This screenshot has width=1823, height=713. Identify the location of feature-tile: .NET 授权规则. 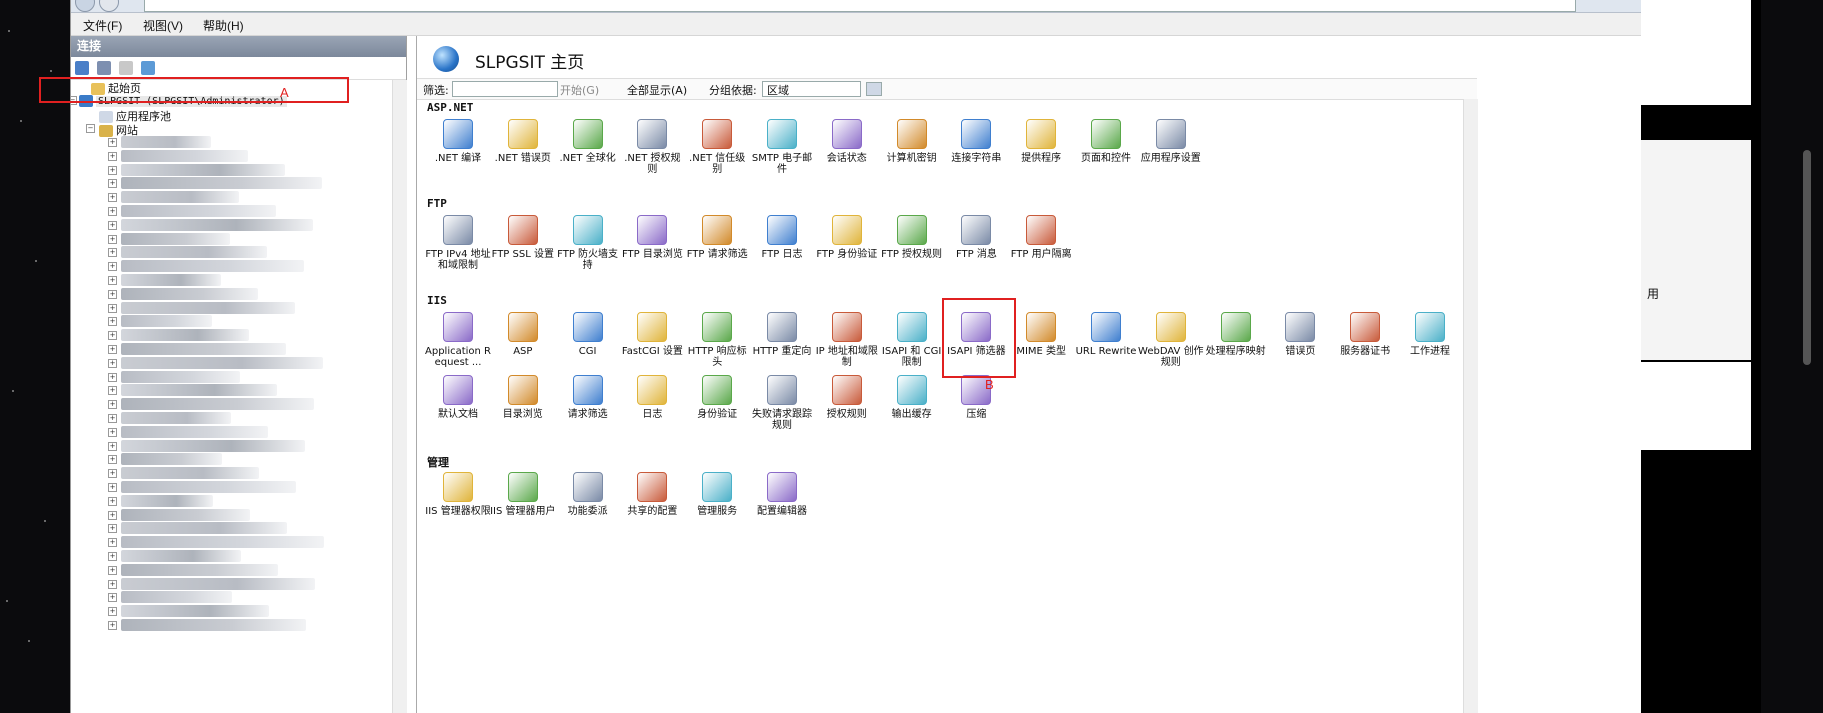
(652, 147).